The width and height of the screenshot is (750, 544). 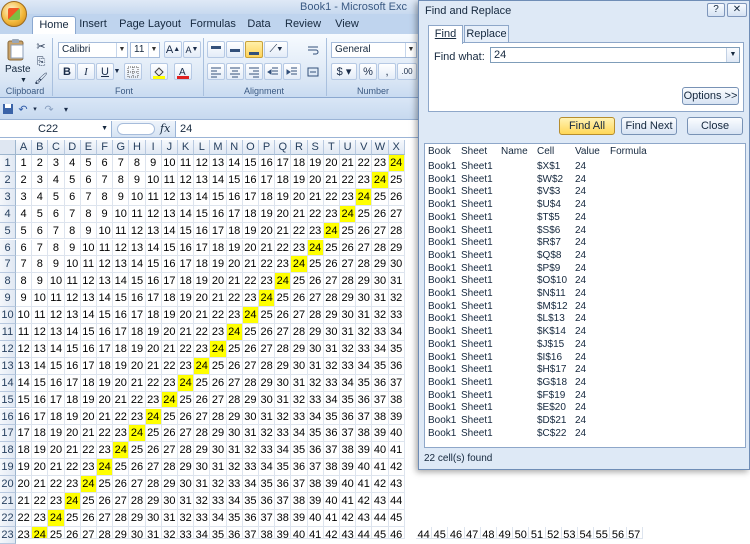 I want to click on paste-button, so click(x=16, y=50).